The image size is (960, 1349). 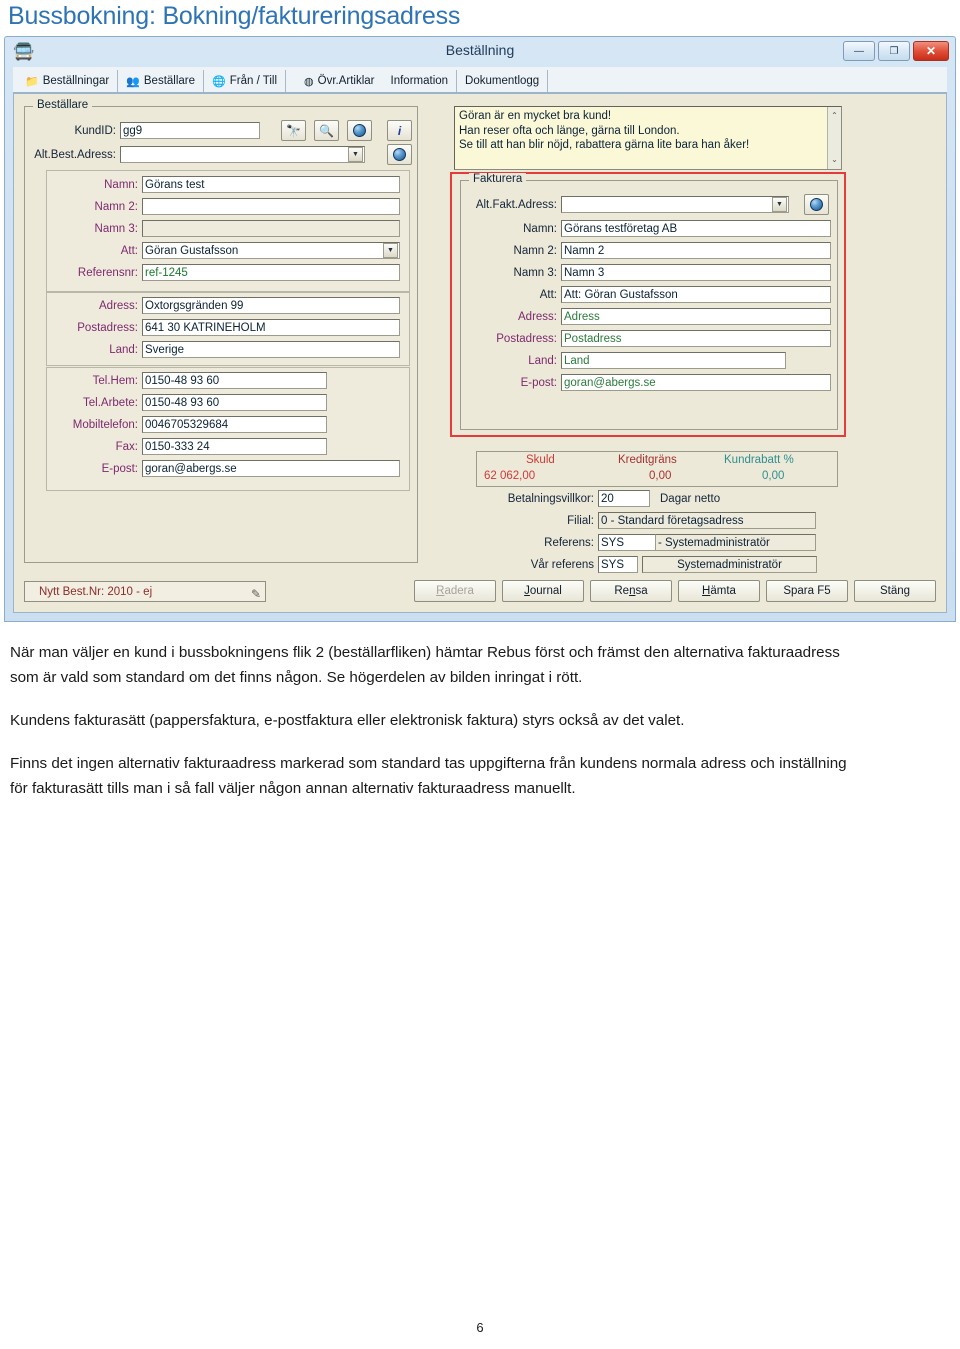 I want to click on adress-row: Adress: Oxtorgsgränden 99, so click(x=225, y=305).